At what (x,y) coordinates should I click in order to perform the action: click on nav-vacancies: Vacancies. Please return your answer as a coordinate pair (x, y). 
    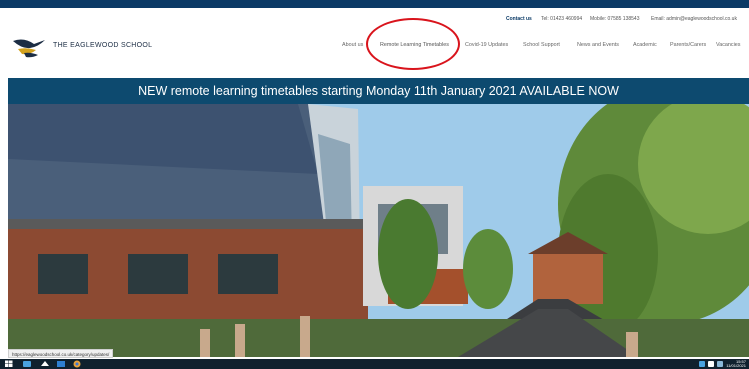
    Looking at the image, I should click on (728, 45).